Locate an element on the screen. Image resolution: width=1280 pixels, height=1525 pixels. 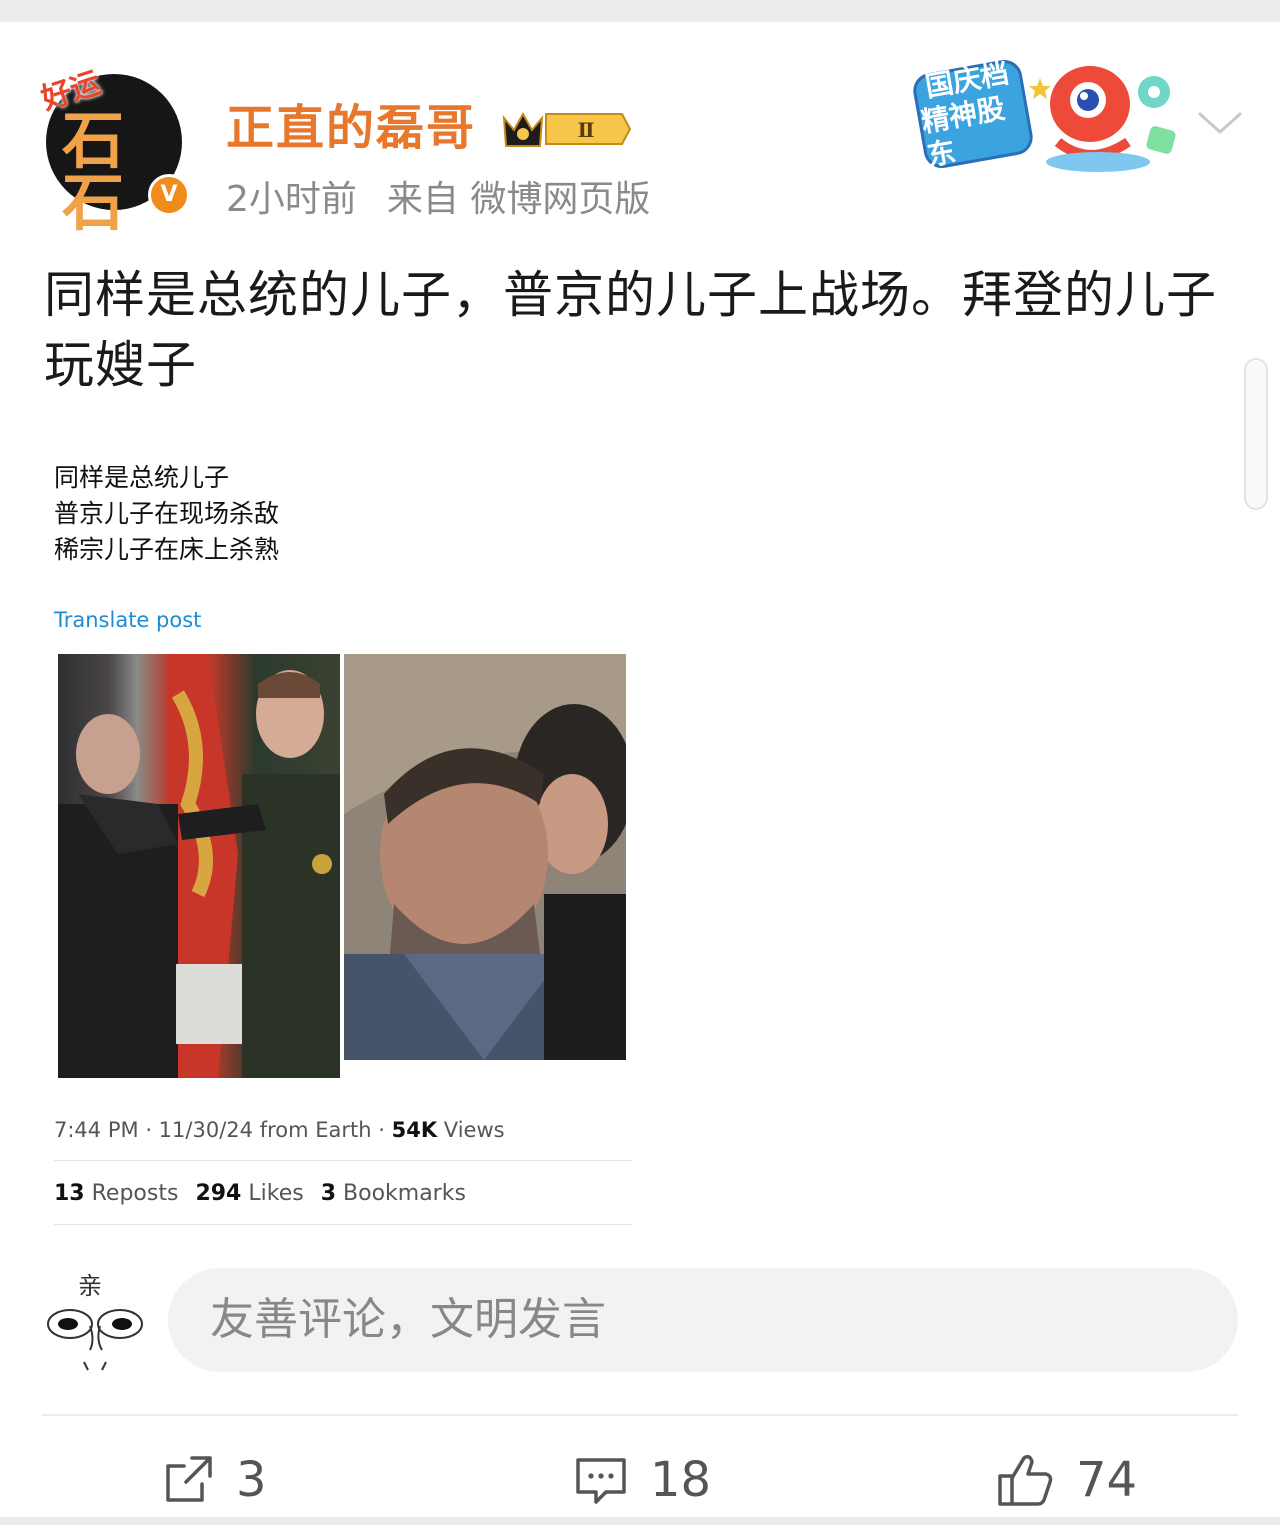
tweet-photo-left is located at coordinates (199, 866).